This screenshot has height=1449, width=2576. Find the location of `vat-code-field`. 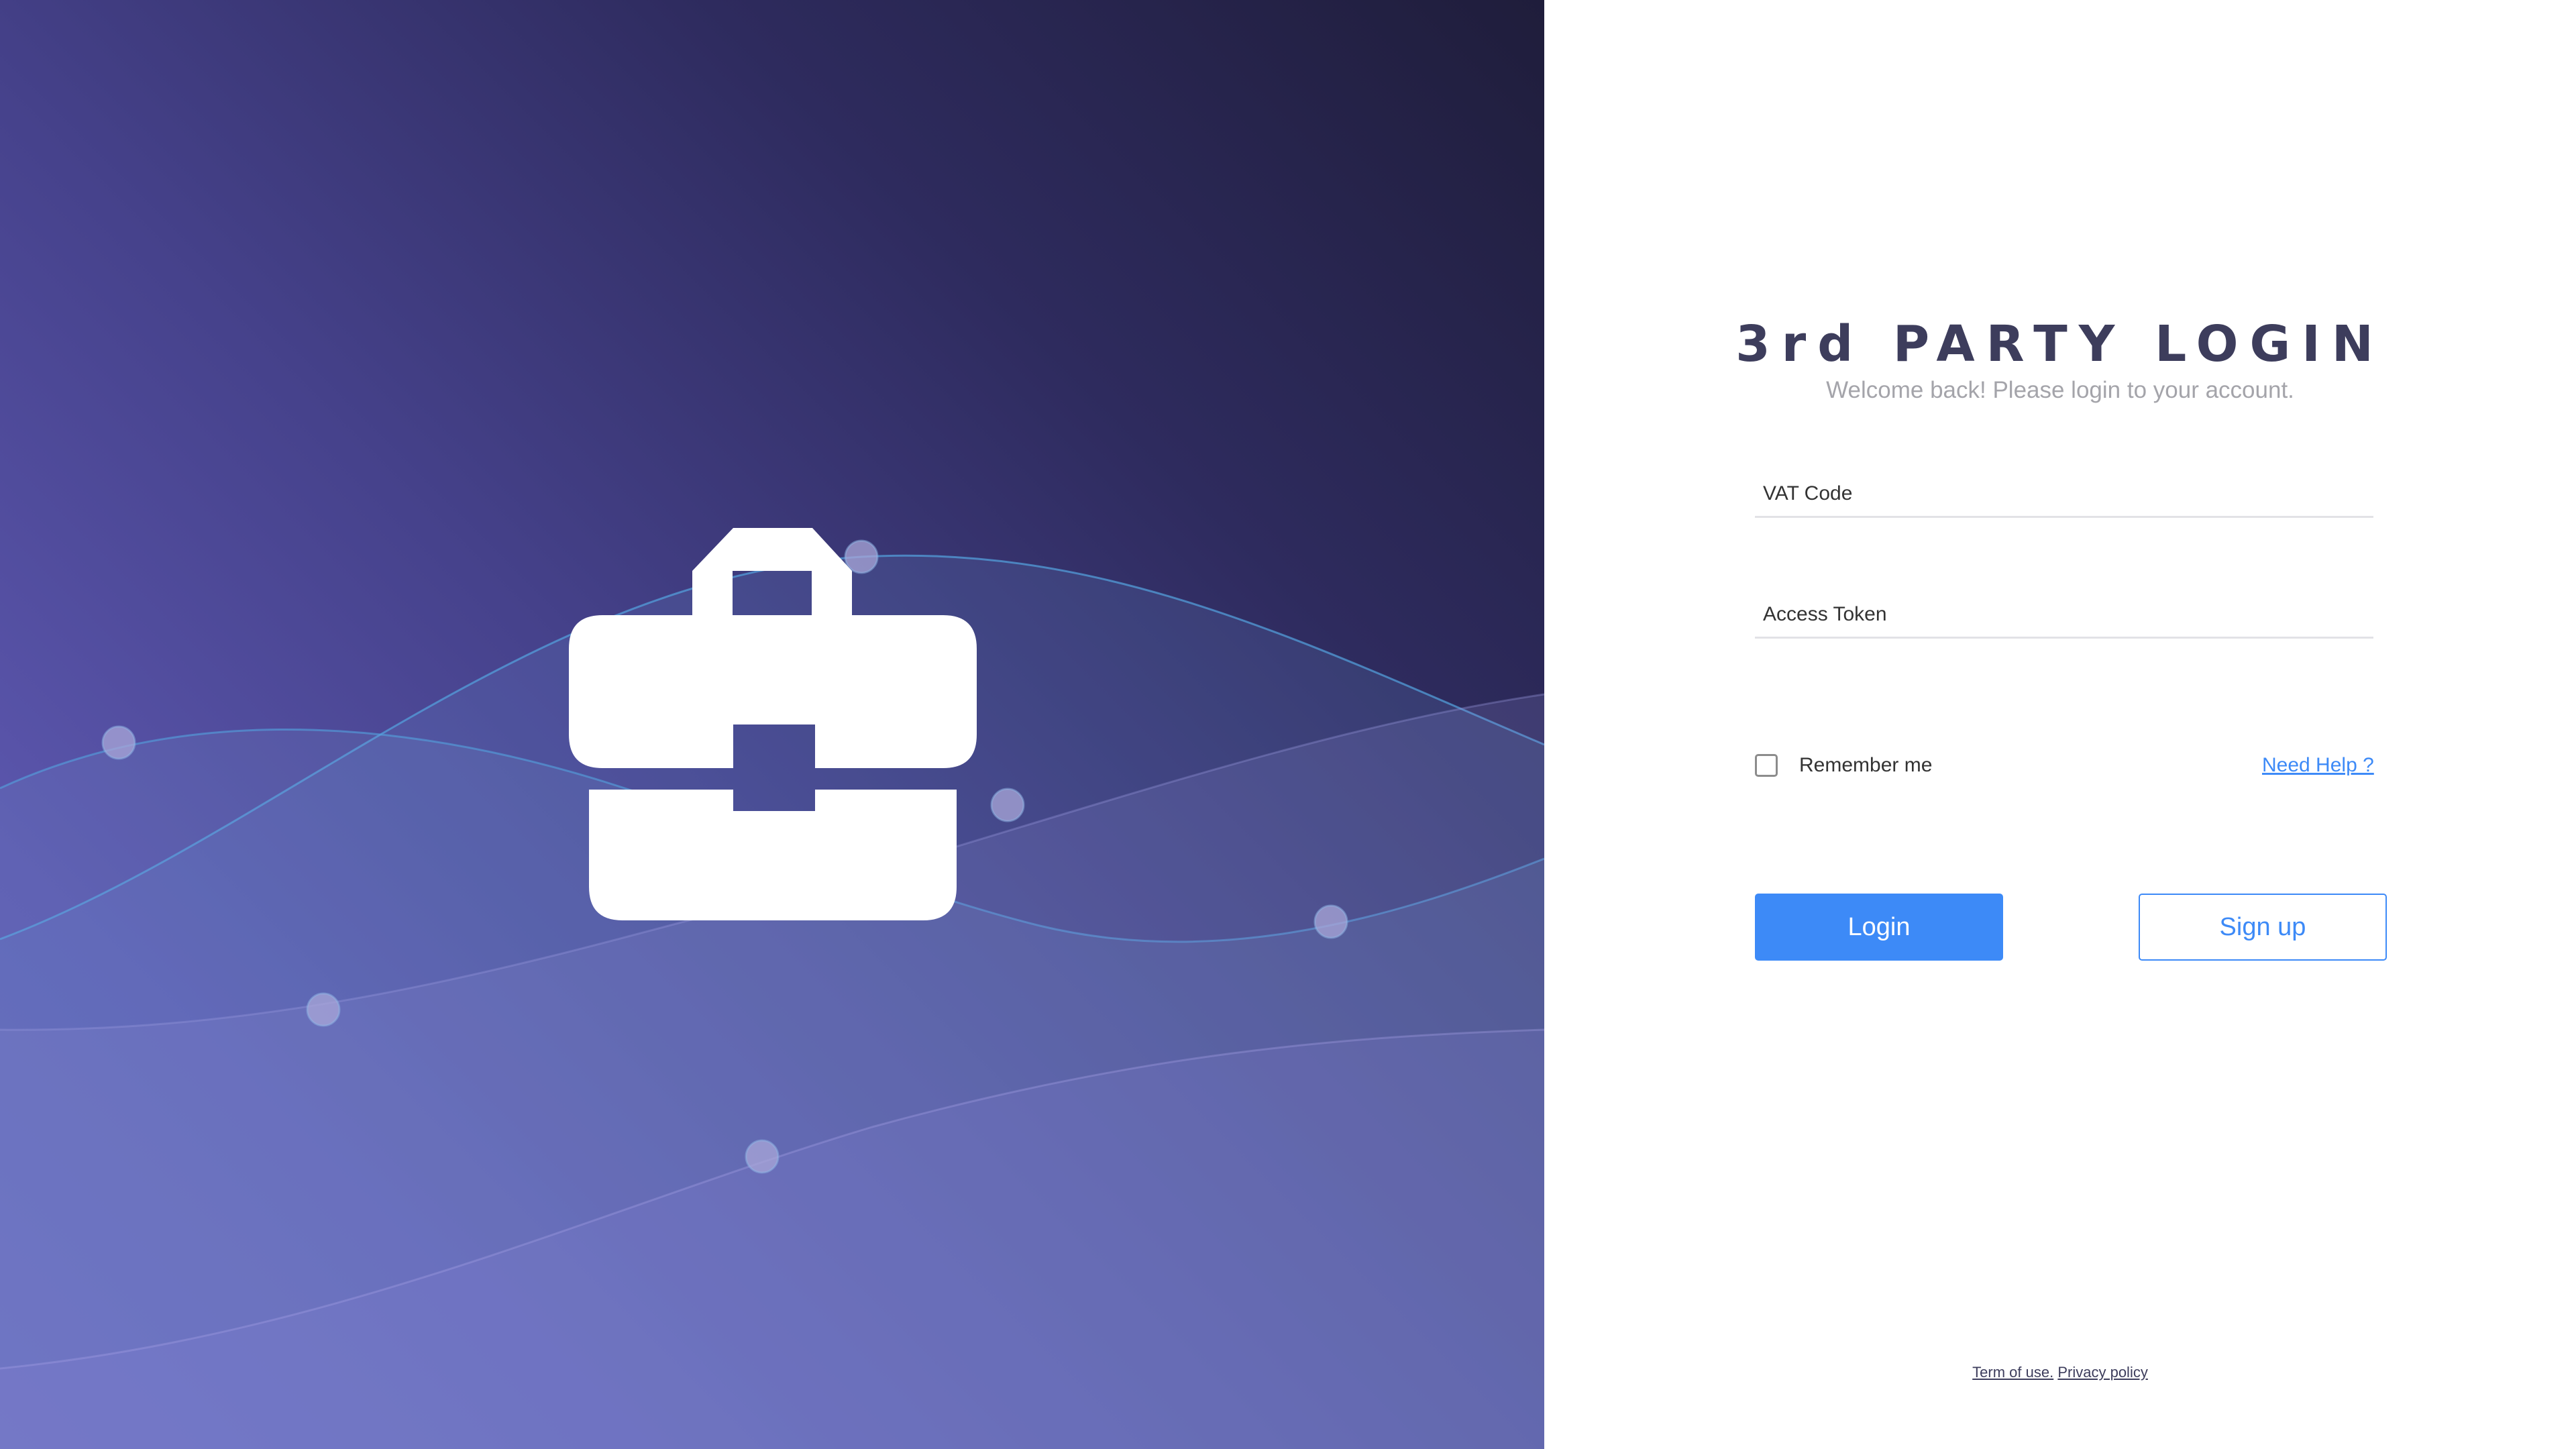

vat-code-field is located at coordinates (2064, 494).